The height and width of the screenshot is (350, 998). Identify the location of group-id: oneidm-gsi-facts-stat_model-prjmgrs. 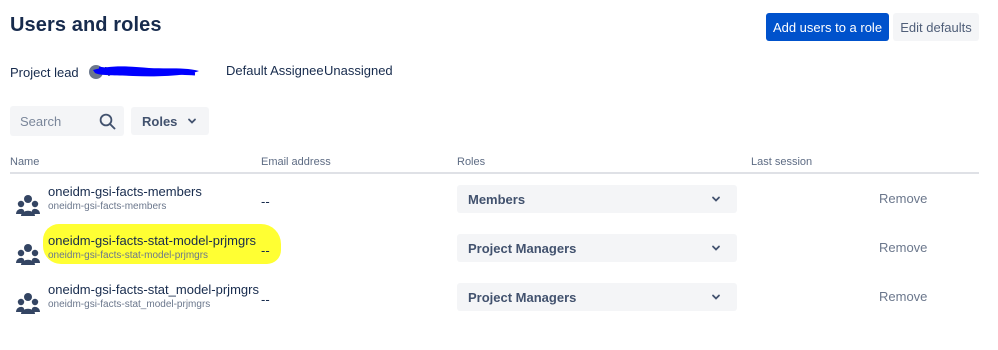
(129, 304).